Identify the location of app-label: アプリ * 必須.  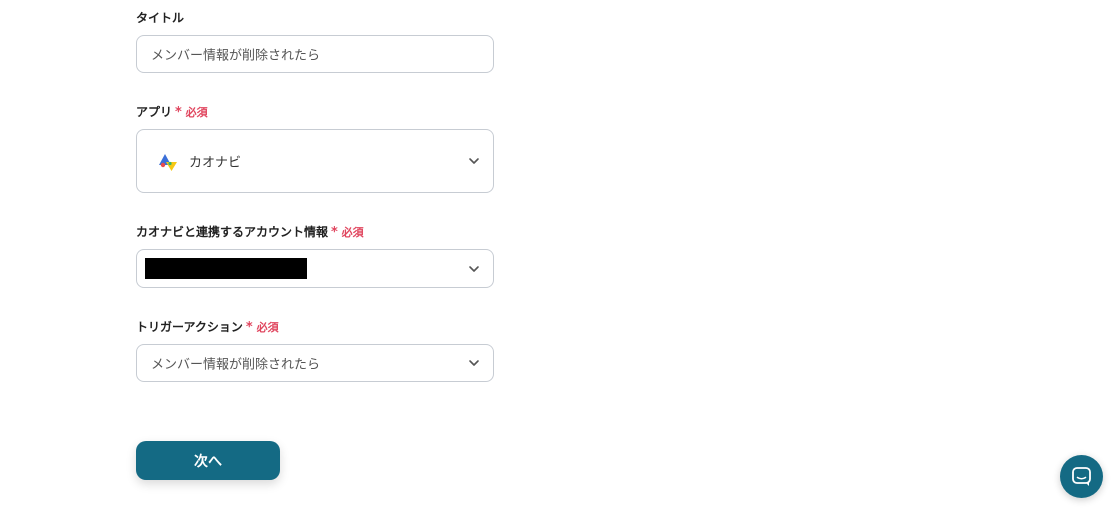
(172, 111).